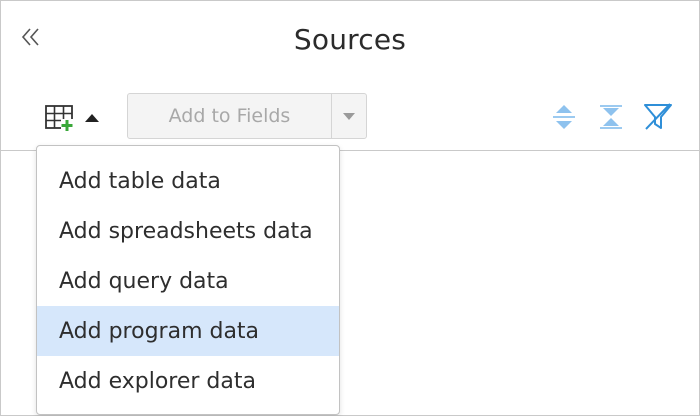  What do you see at coordinates (92, 118) in the screenshot?
I see `caret-up-icon` at bounding box center [92, 118].